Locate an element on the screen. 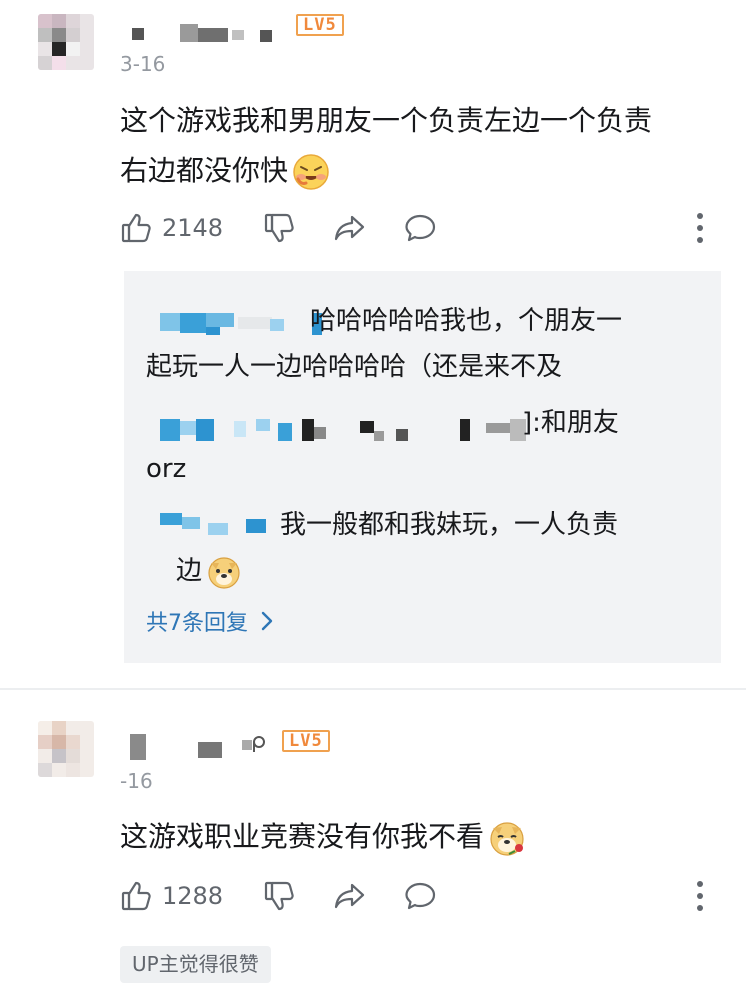  reply-text-line: orz is located at coordinates (166, 469).